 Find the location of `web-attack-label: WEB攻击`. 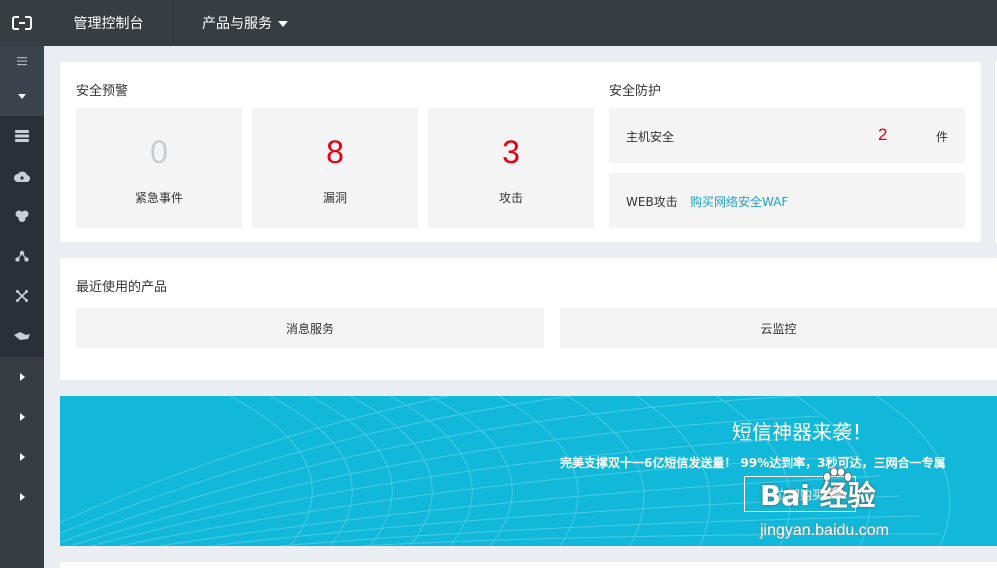

web-attack-label: WEB攻击 is located at coordinates (652, 202).